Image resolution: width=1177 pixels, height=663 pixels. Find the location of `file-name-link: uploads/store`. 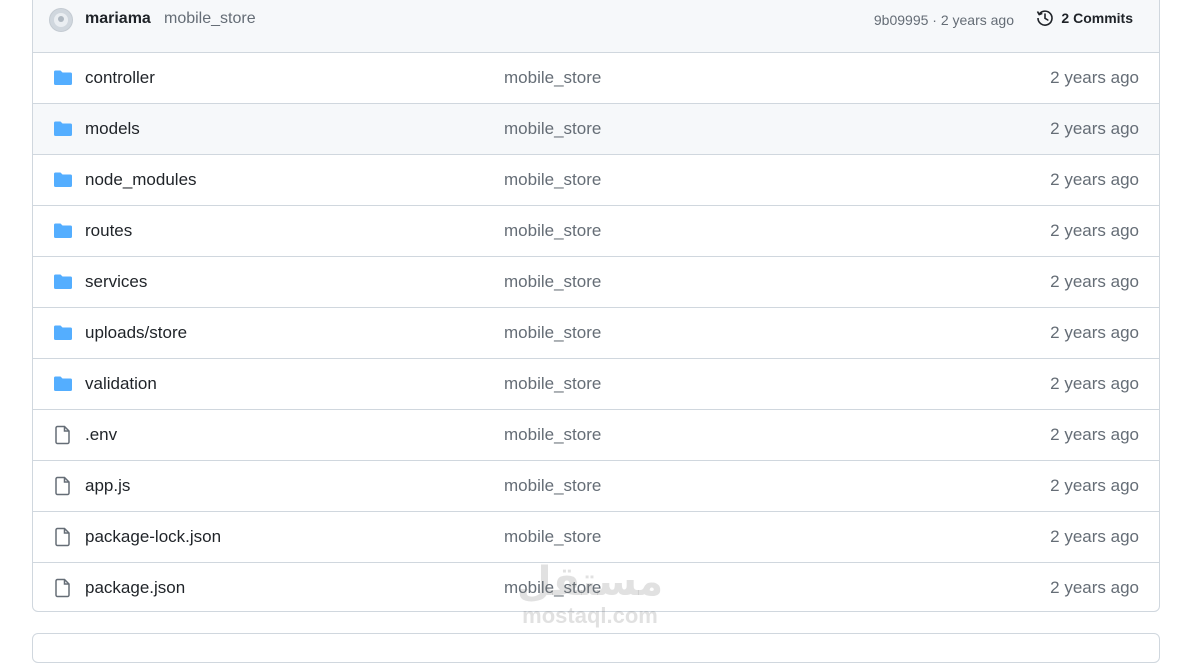

file-name-link: uploads/store is located at coordinates (136, 333).